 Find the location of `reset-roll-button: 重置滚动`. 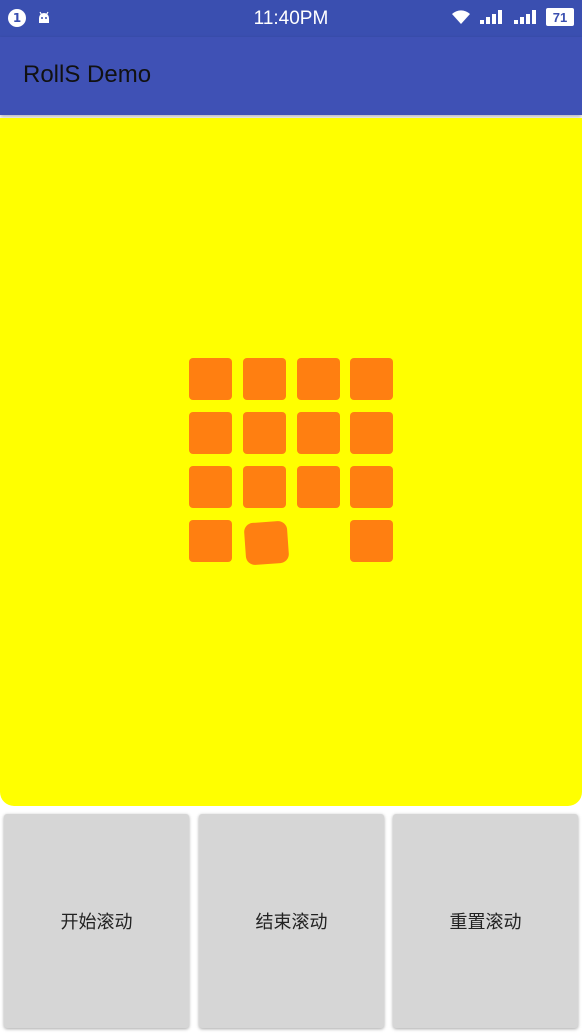

reset-roll-button: 重置滚动 is located at coordinates (485, 921).